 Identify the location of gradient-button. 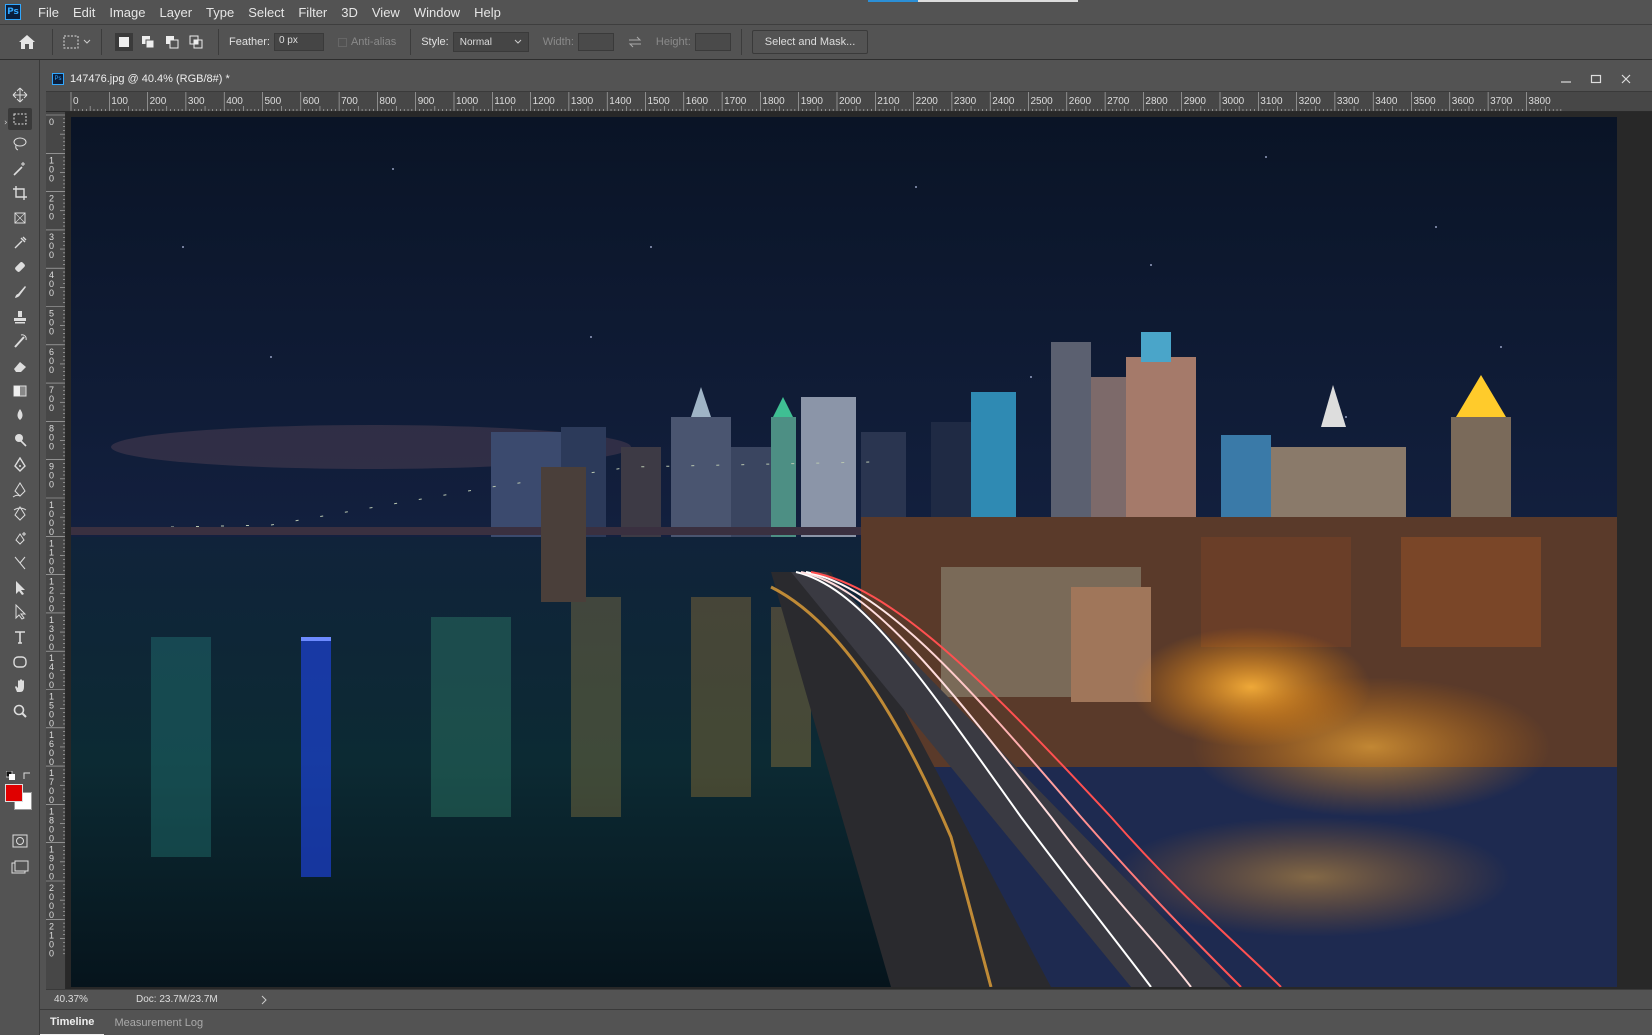
(20, 391).